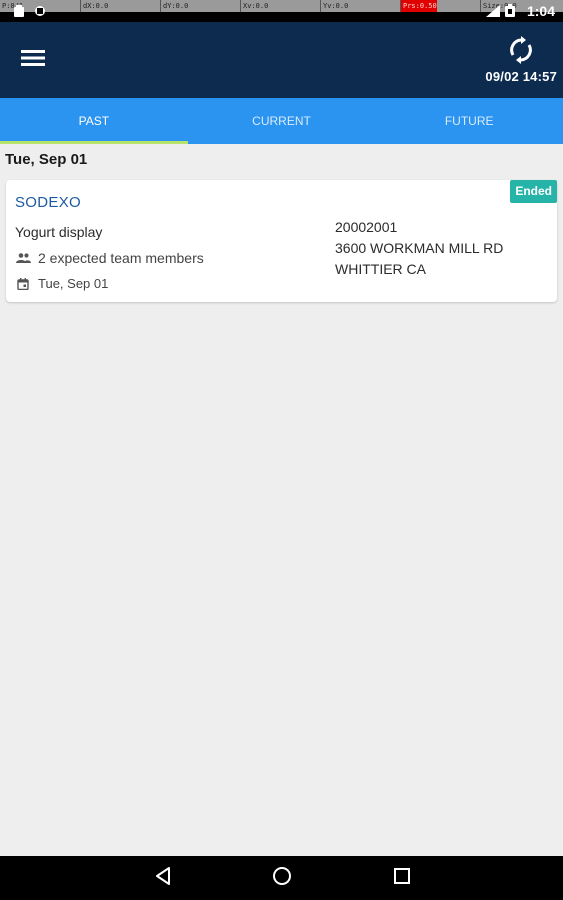 This screenshot has height=900, width=563. Describe the element at coordinates (533, 191) in the screenshot. I see `status-badge: Ended` at that location.